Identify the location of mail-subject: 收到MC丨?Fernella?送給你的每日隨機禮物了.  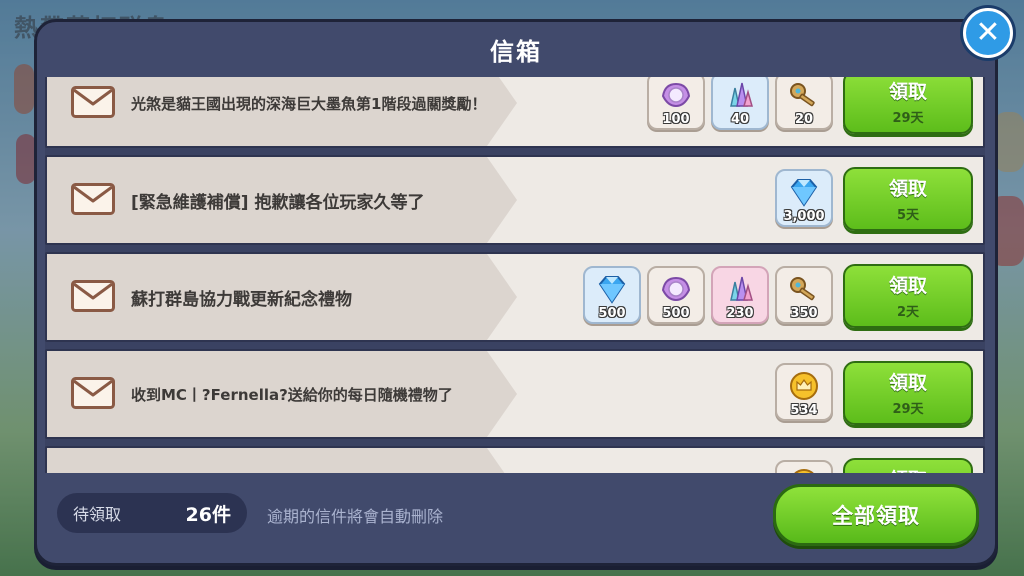
(292, 394).